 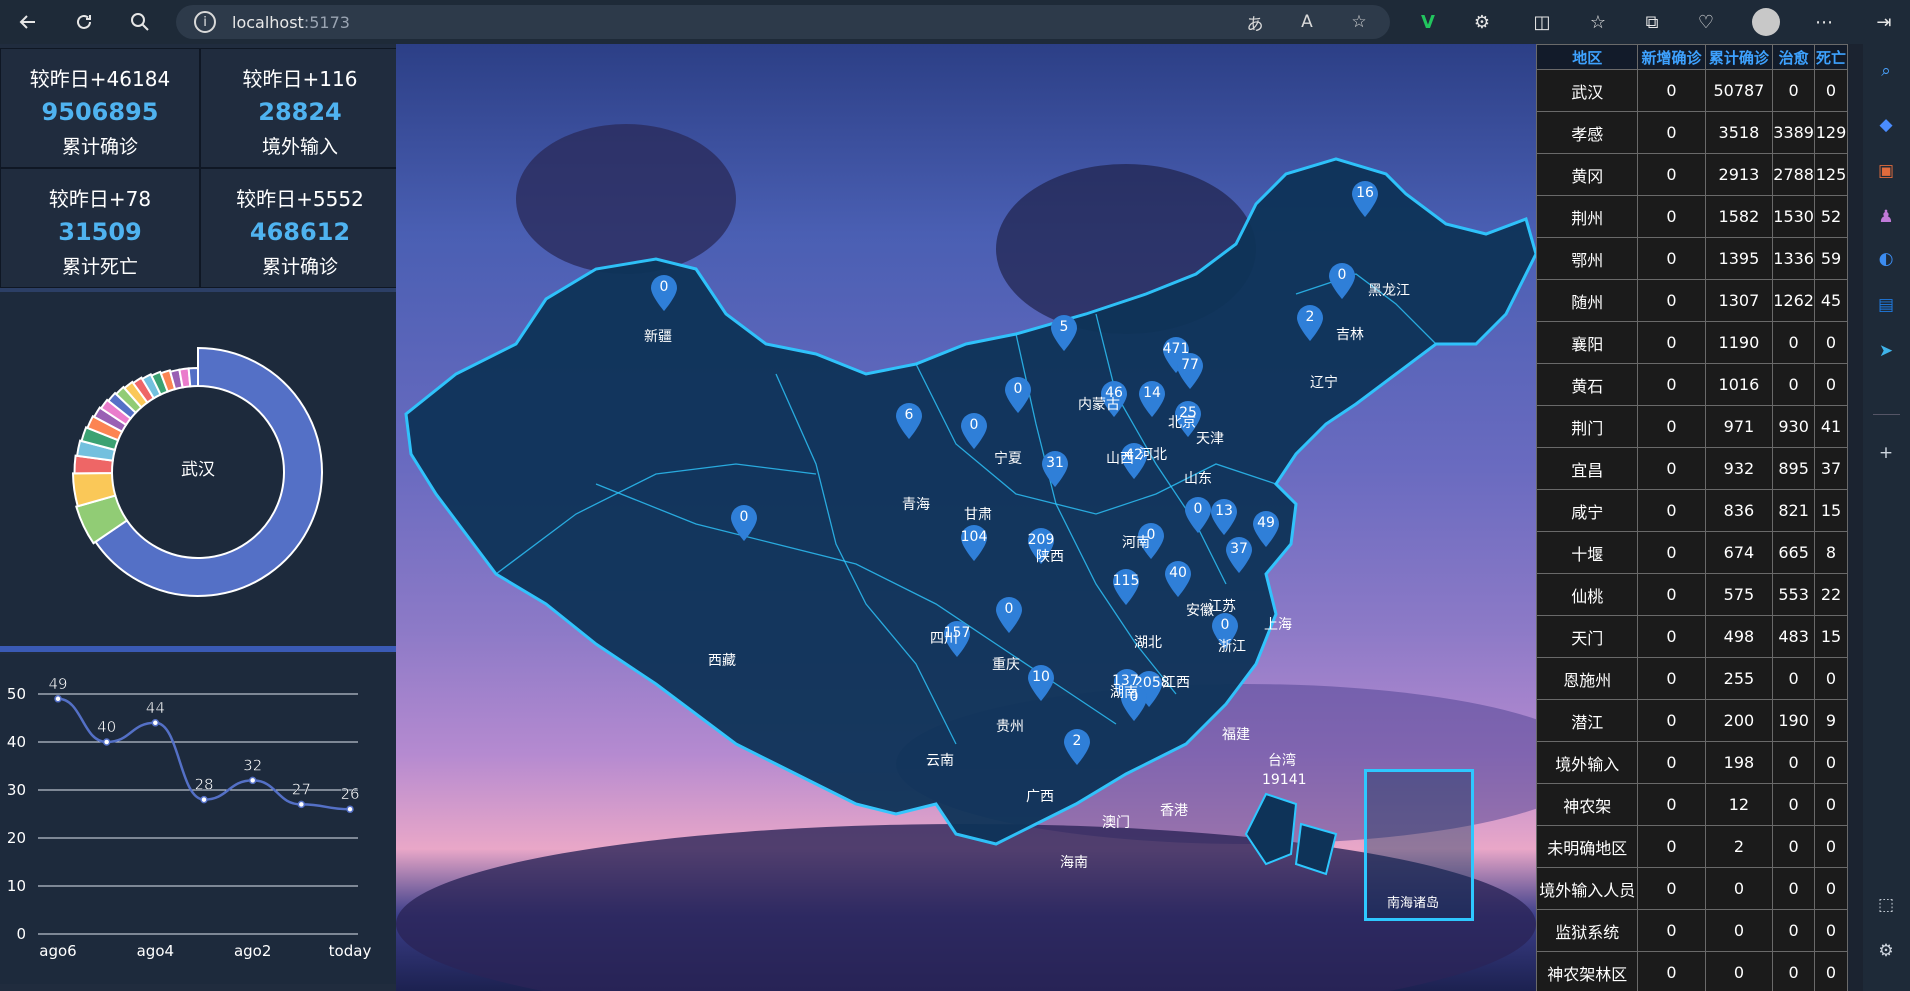 I want to click on province-label: 海南, so click(x=1074, y=863).